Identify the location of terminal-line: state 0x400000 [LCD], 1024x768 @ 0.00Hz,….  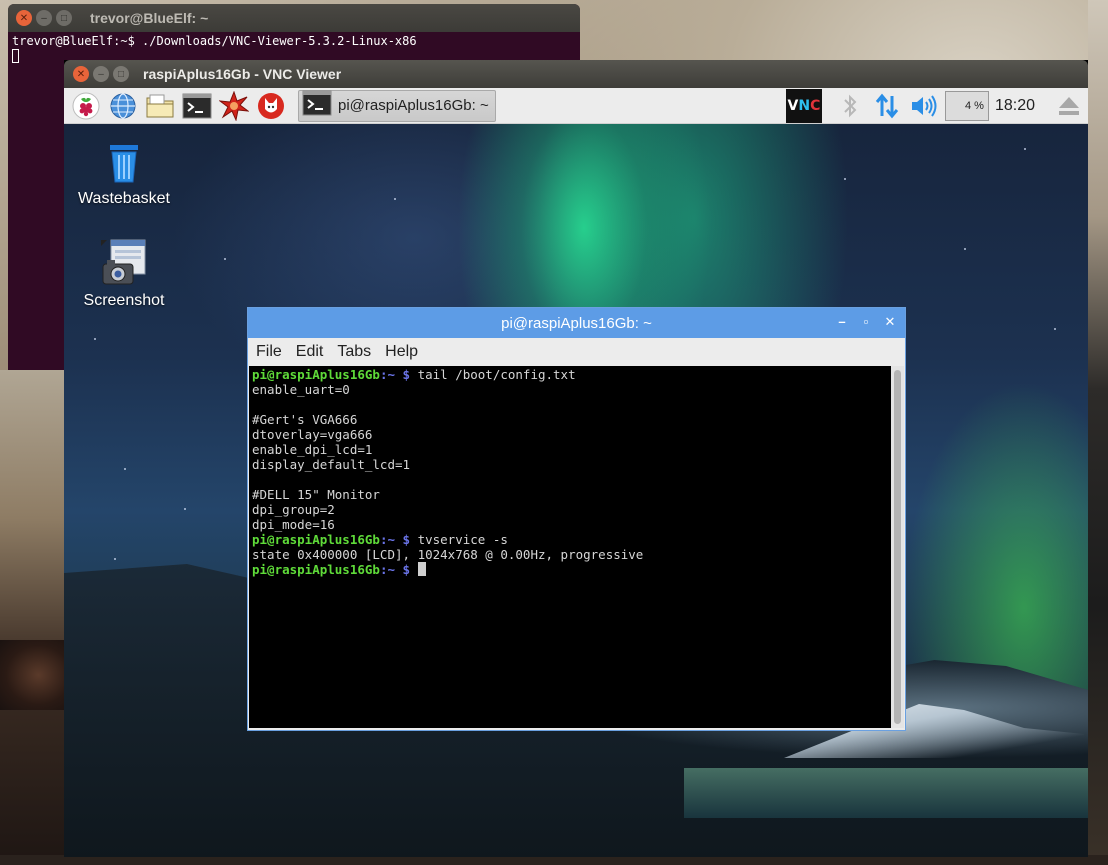
(448, 554).